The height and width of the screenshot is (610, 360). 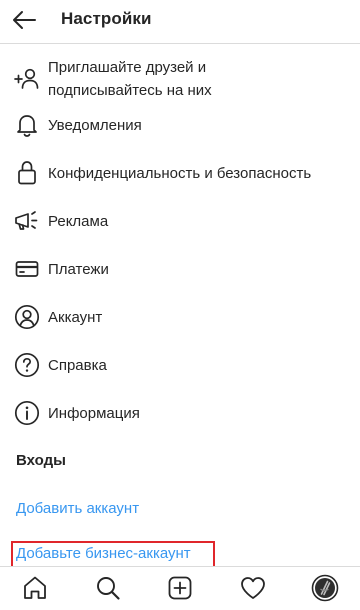 I want to click on megaphone-icon, so click(x=27, y=221).